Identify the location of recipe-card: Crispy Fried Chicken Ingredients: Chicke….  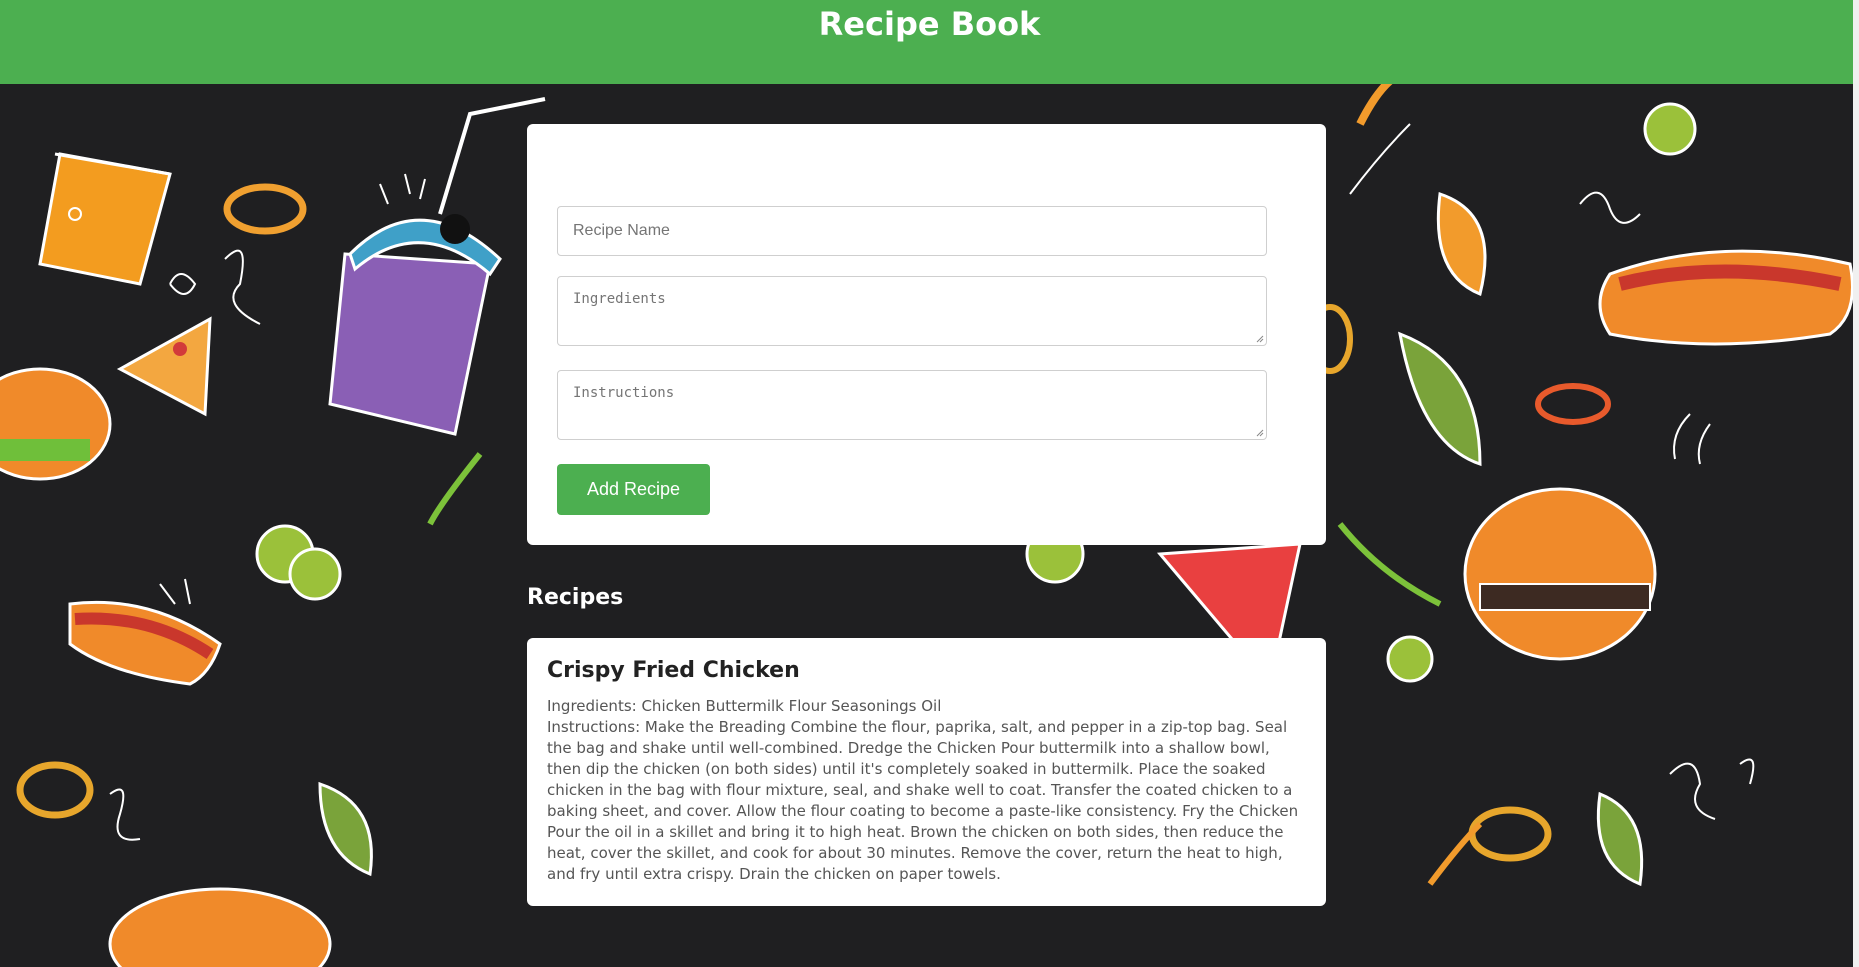
(926, 772).